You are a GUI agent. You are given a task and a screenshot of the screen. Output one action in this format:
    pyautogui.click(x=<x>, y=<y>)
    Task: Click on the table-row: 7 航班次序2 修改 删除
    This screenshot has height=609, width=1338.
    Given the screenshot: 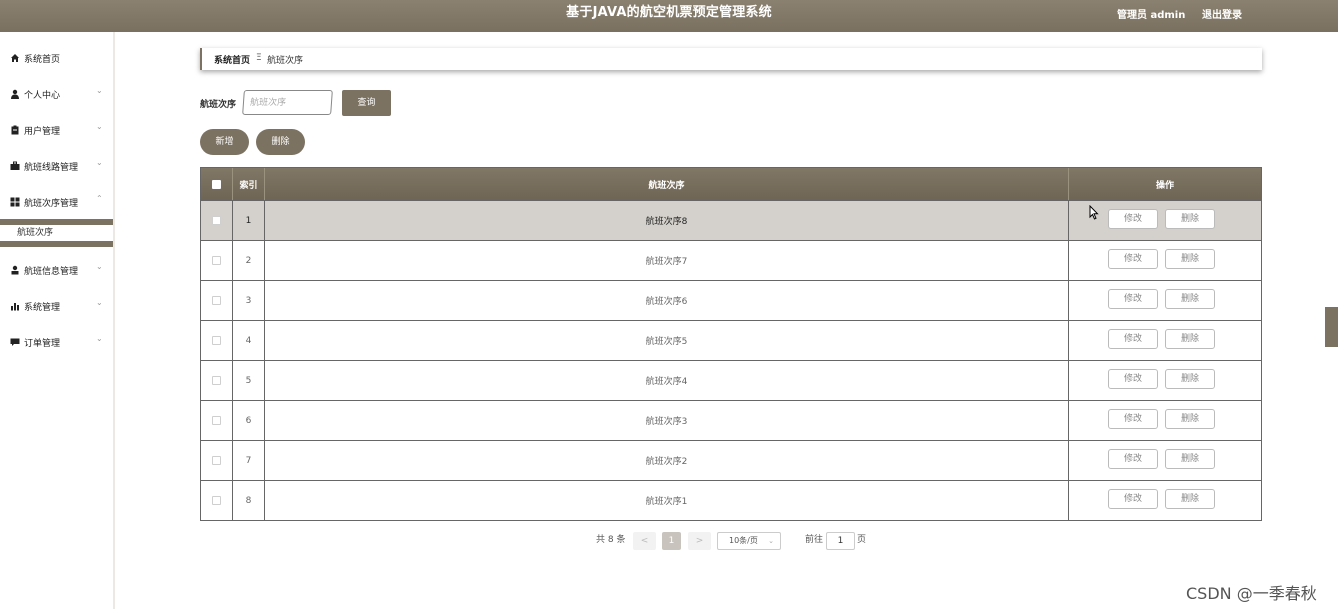 What is the action you would take?
    pyautogui.click(x=731, y=460)
    